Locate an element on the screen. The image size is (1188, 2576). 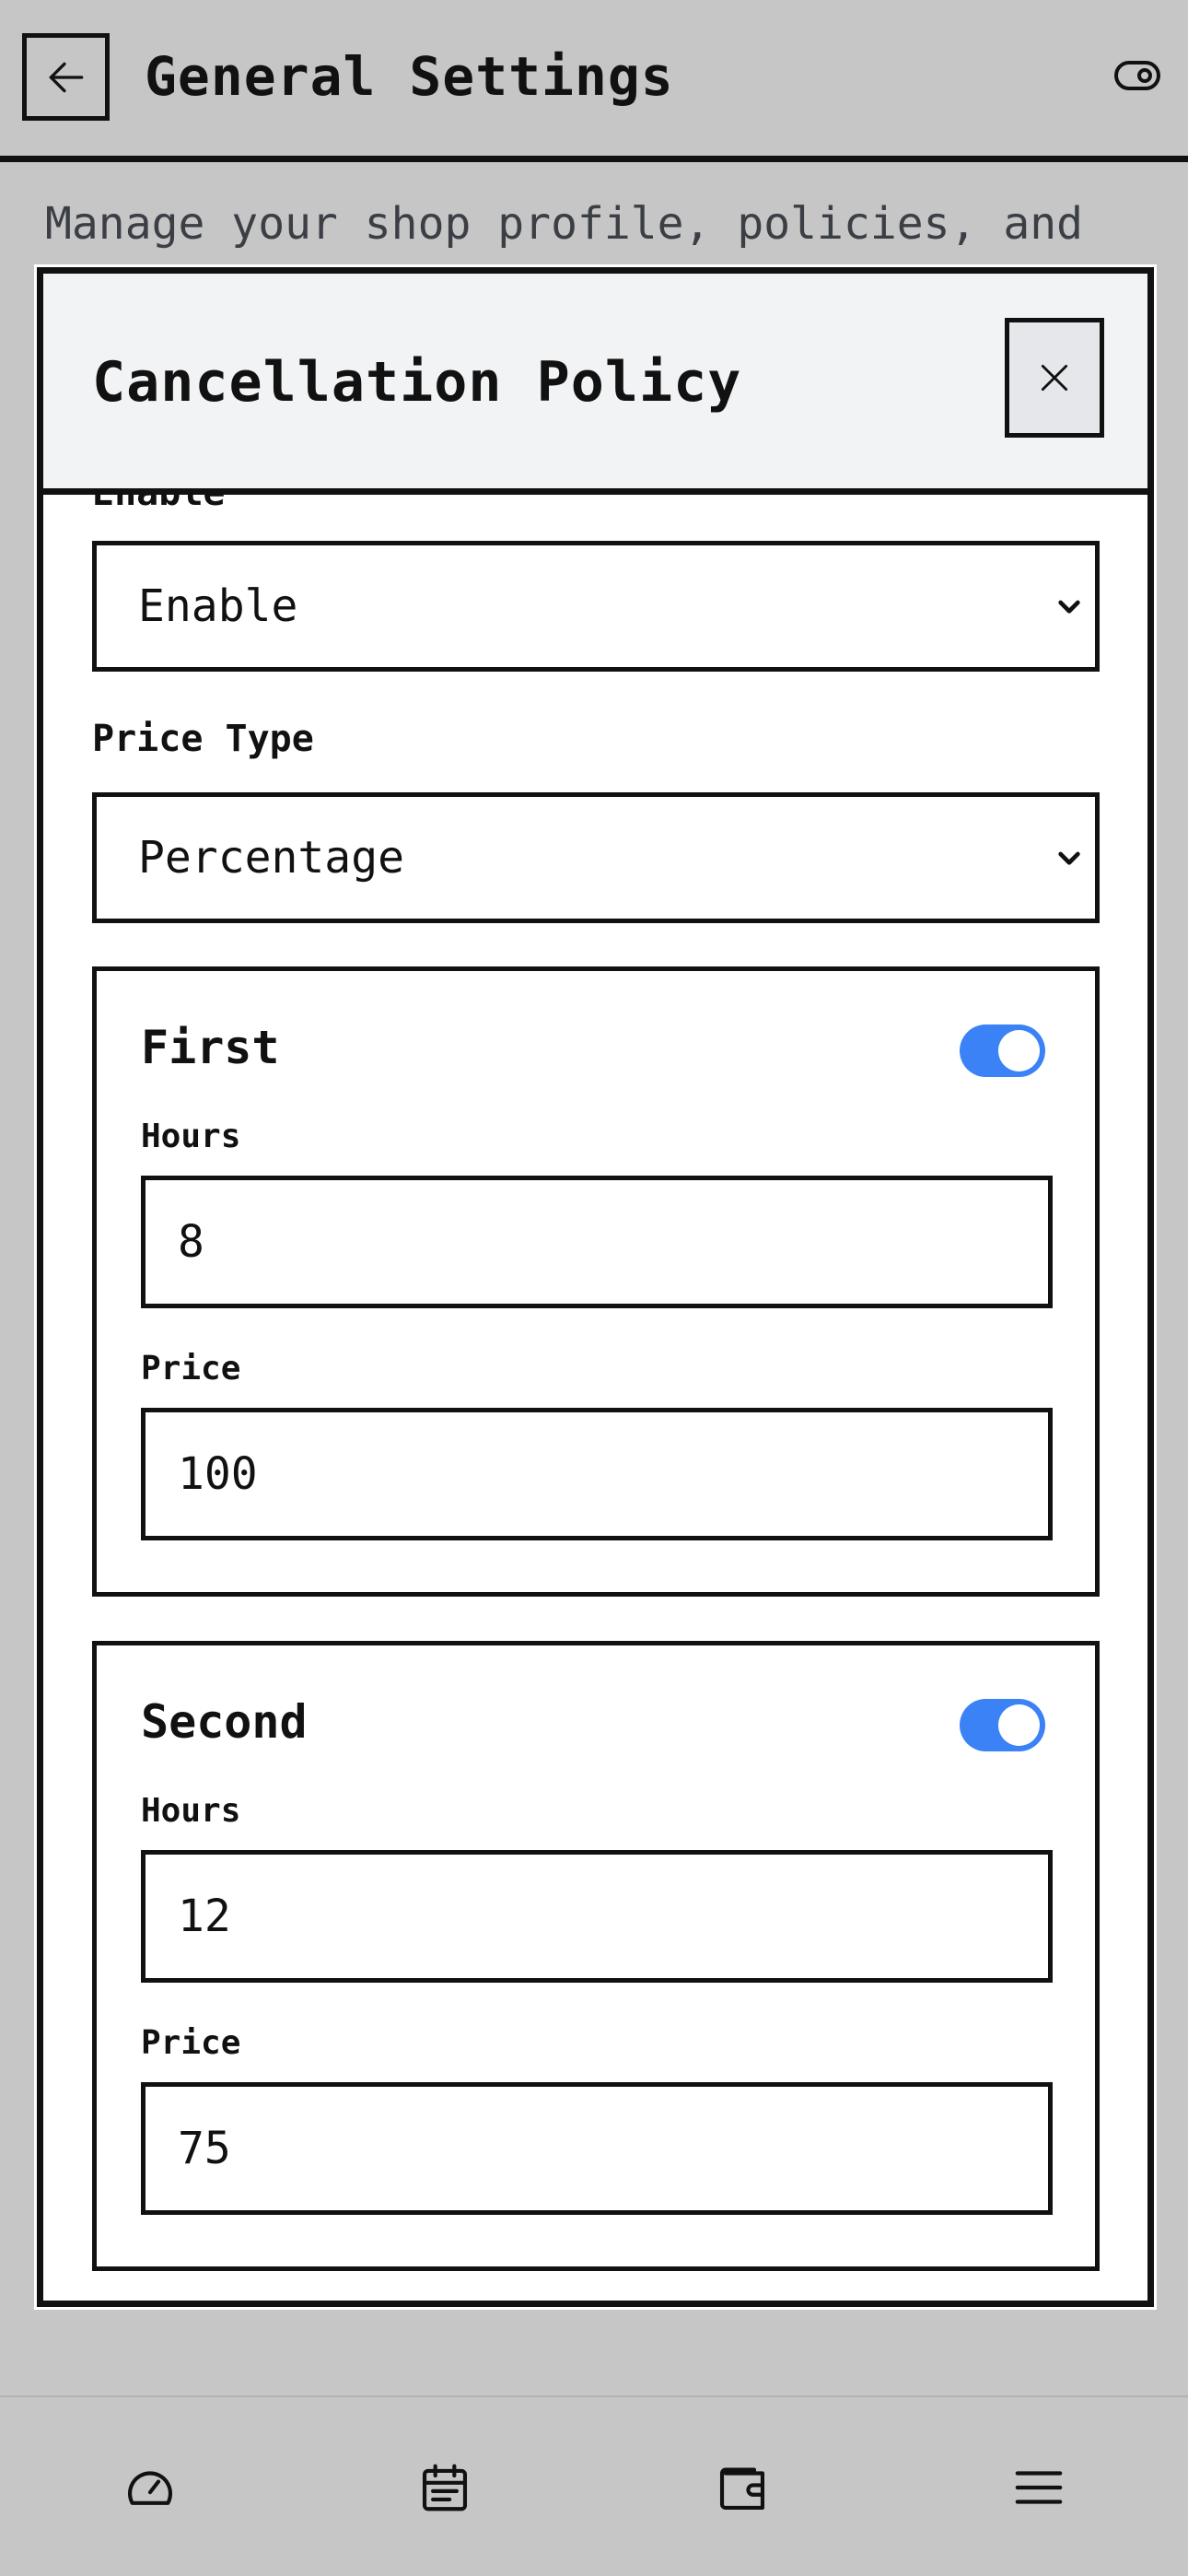
close-button is located at coordinates (1054, 378).